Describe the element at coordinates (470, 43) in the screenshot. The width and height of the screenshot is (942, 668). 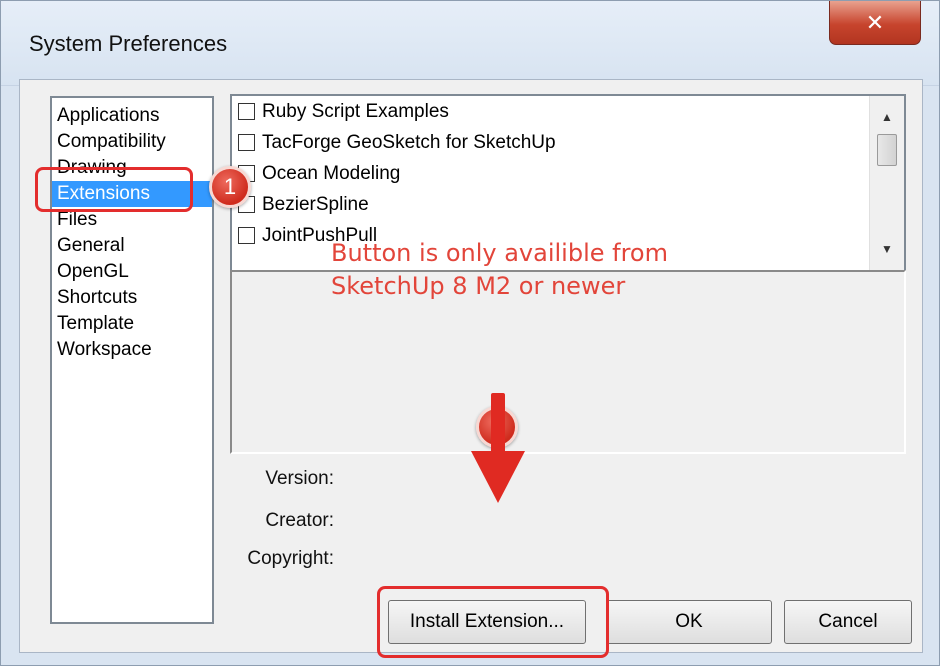
I see `title-bar: System Preferences ✕` at that location.